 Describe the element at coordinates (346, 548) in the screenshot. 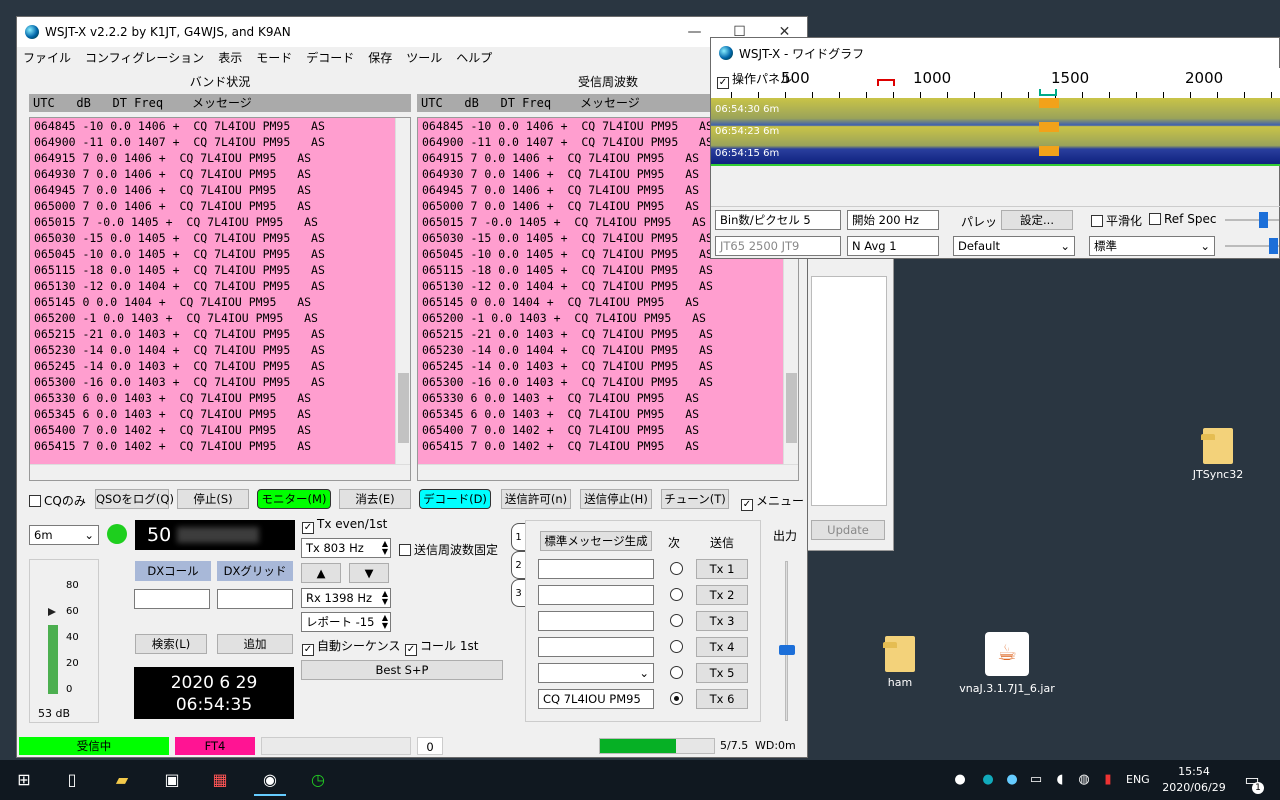

I see `tx-freq-spinbox: Tx 803 Hz ▲ ▼` at that location.